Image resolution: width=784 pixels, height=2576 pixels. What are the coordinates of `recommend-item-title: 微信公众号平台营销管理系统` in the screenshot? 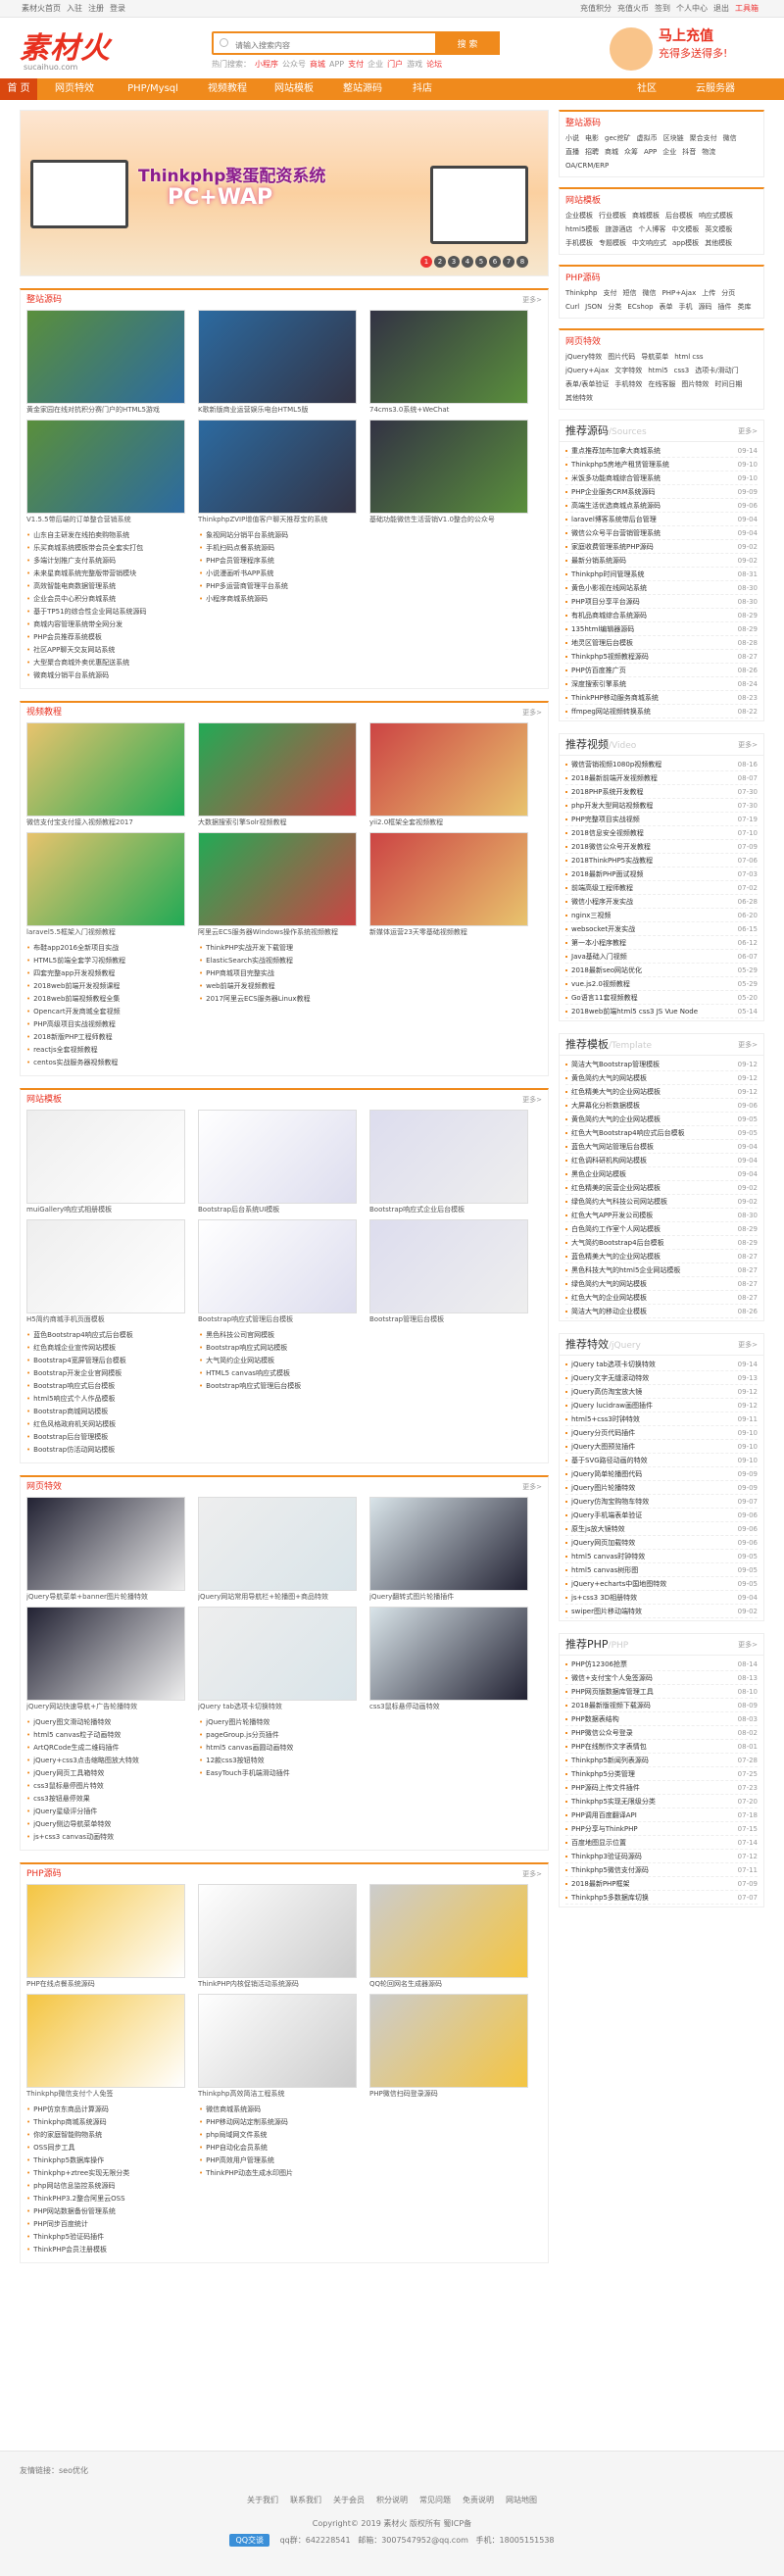 It's located at (616, 533).